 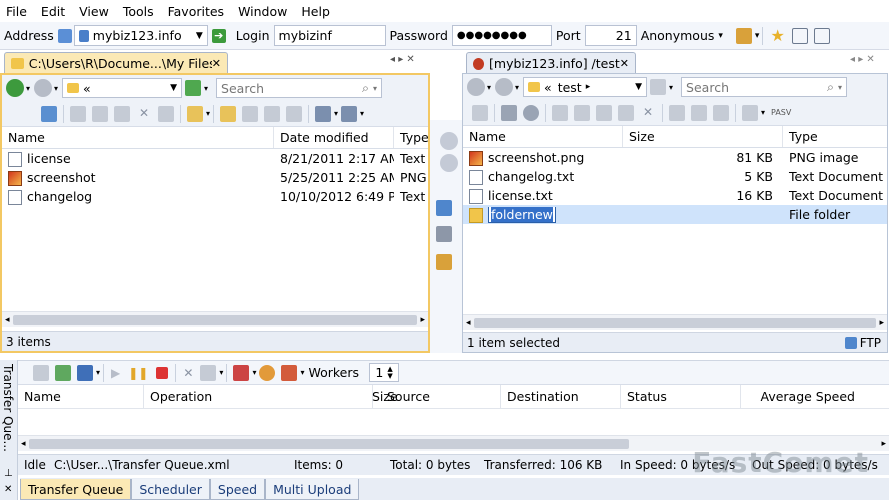 I want to click on local-horizontal-scrollbar: ◂ ▸, so click(x=215, y=319).